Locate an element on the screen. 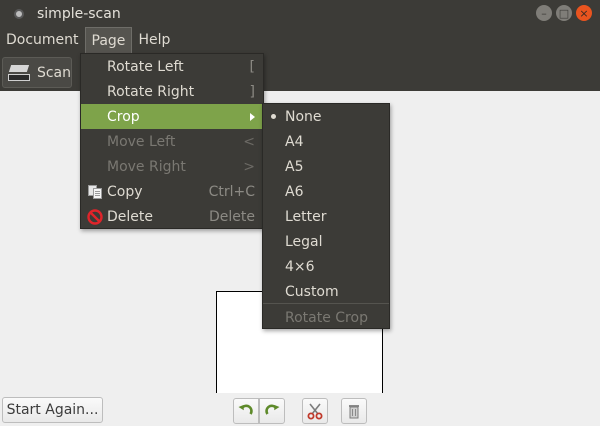 This screenshot has width=600, height=426. submenu-arrow-icon is located at coordinates (252, 116).